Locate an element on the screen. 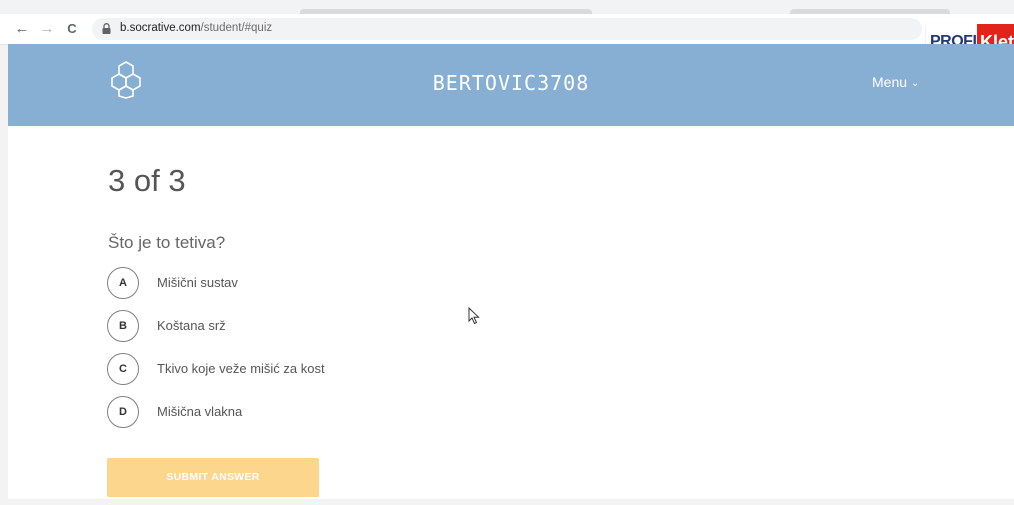 Image resolution: width=1014 pixels, height=505 pixels. chevron-down-icon: ⌄ is located at coordinates (915, 83).